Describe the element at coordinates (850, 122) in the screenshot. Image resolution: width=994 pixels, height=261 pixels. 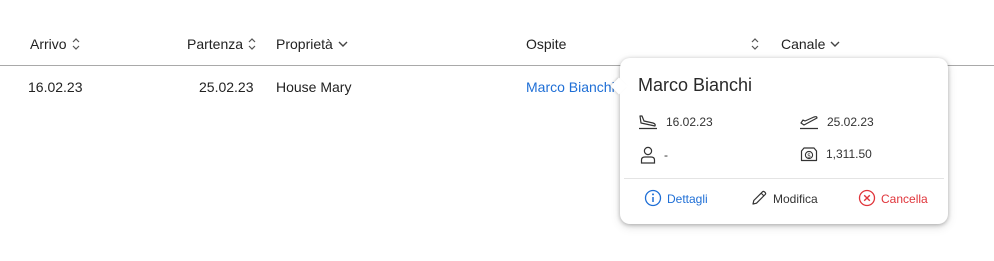
I see `check-out-date: 25.02.23` at that location.